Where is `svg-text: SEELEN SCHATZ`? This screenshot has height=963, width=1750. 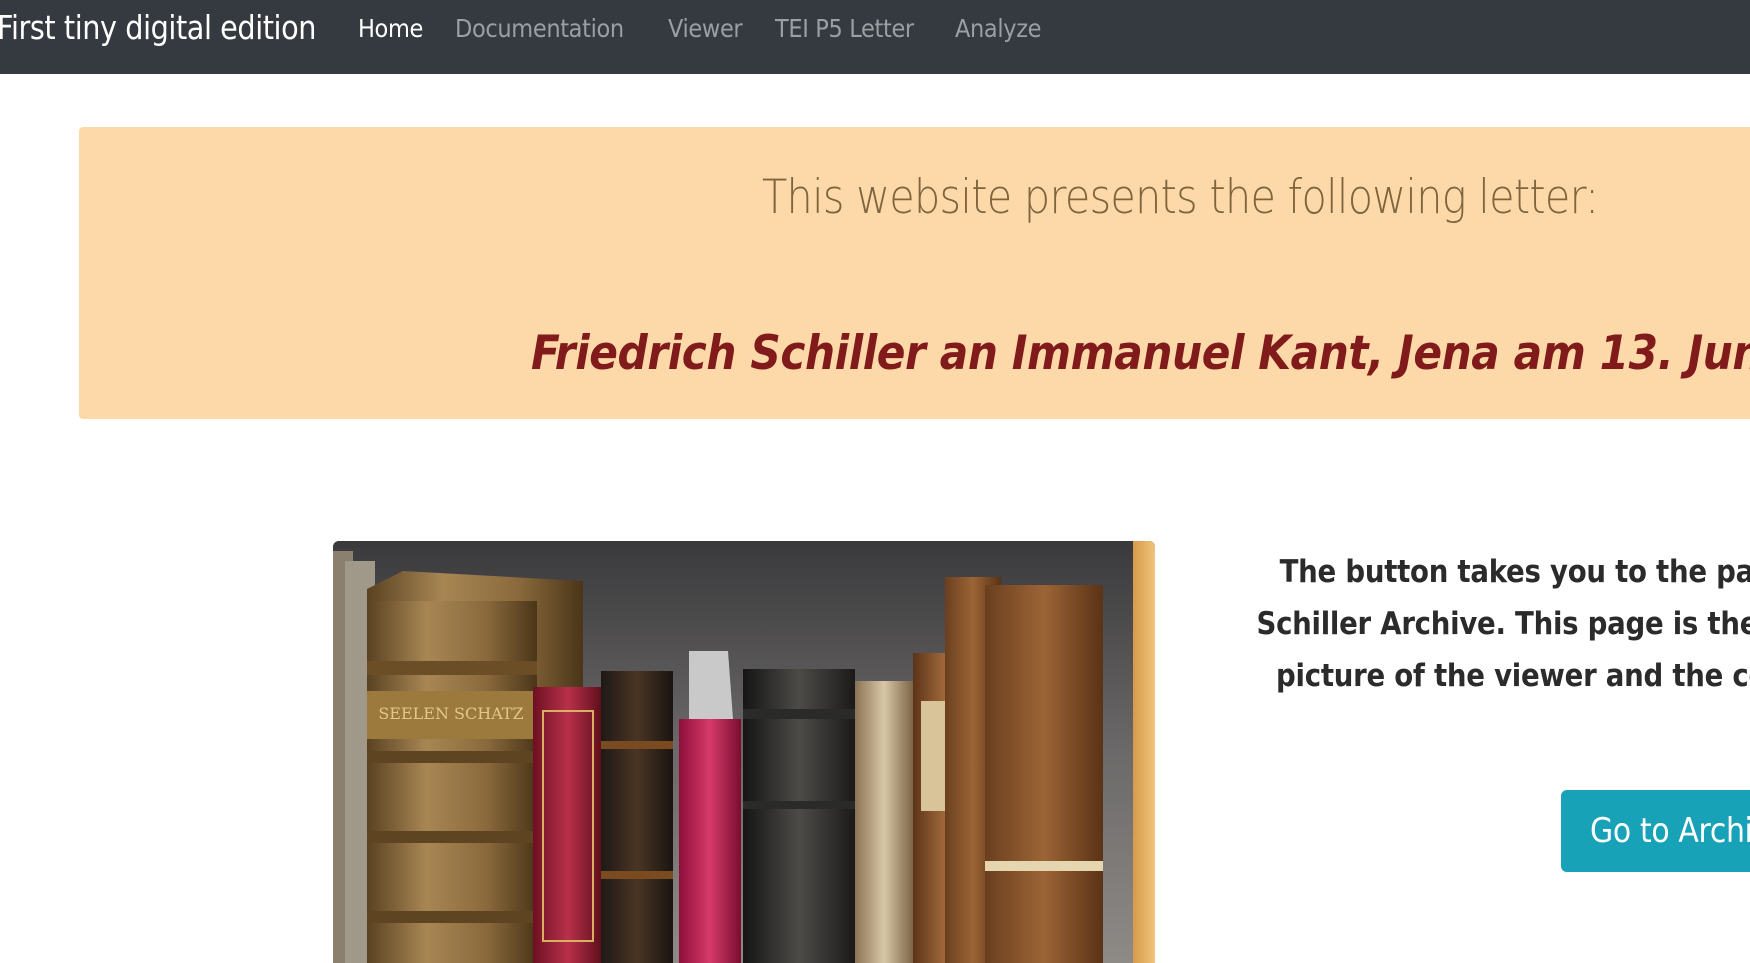
svg-text: SEELEN SCHATZ is located at coordinates (450, 713).